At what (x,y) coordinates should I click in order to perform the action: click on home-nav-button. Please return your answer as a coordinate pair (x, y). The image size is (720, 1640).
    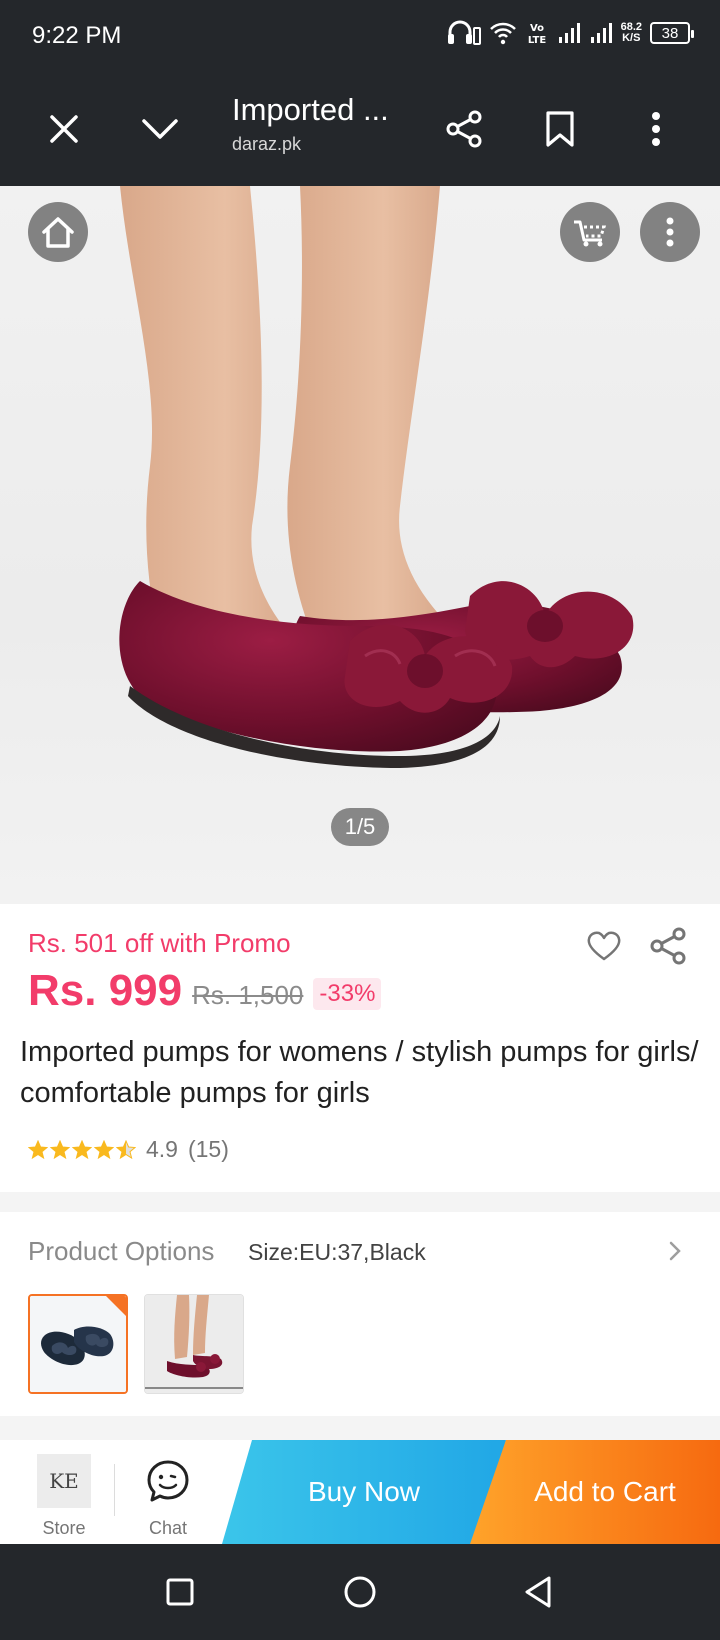
    Looking at the image, I should click on (360, 1592).